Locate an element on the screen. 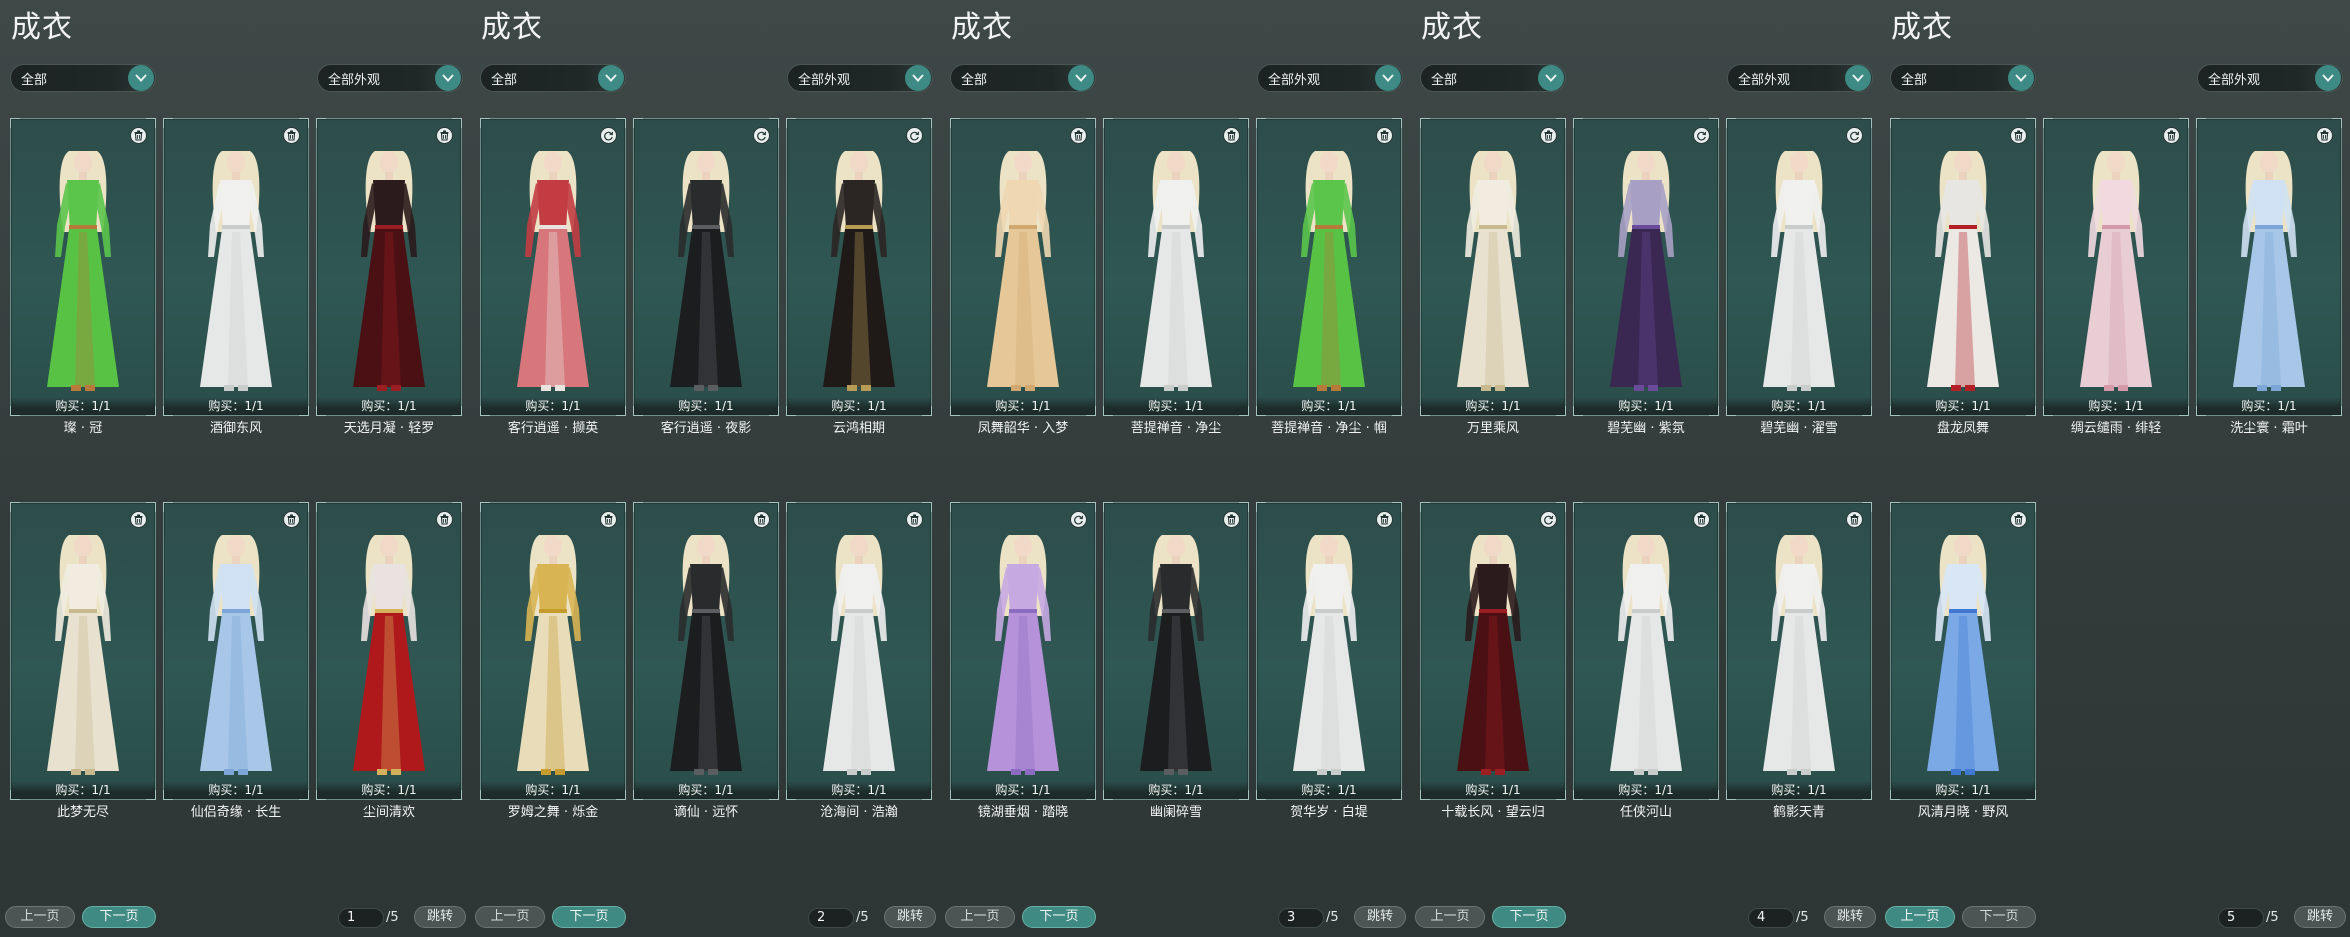 This screenshot has width=2350, height=937. neck-shape is located at coordinates (553, 560).